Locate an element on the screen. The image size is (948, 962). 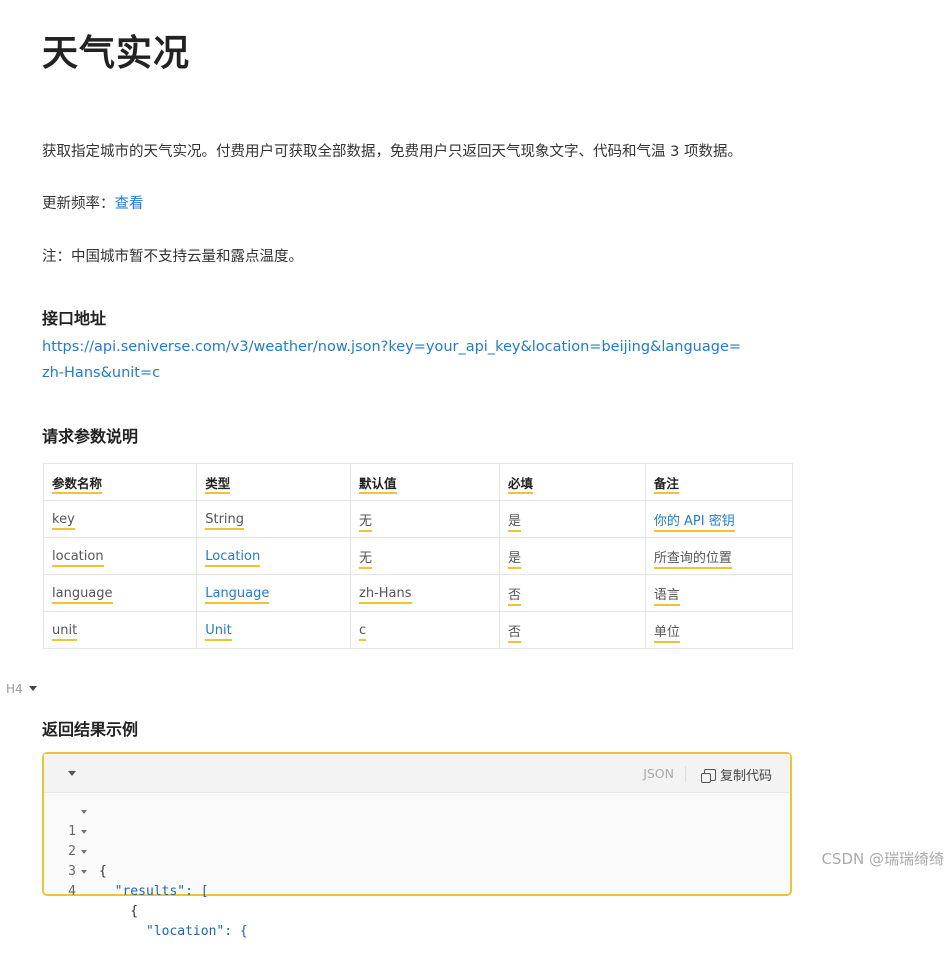
param-name: unit is located at coordinates (65, 631).